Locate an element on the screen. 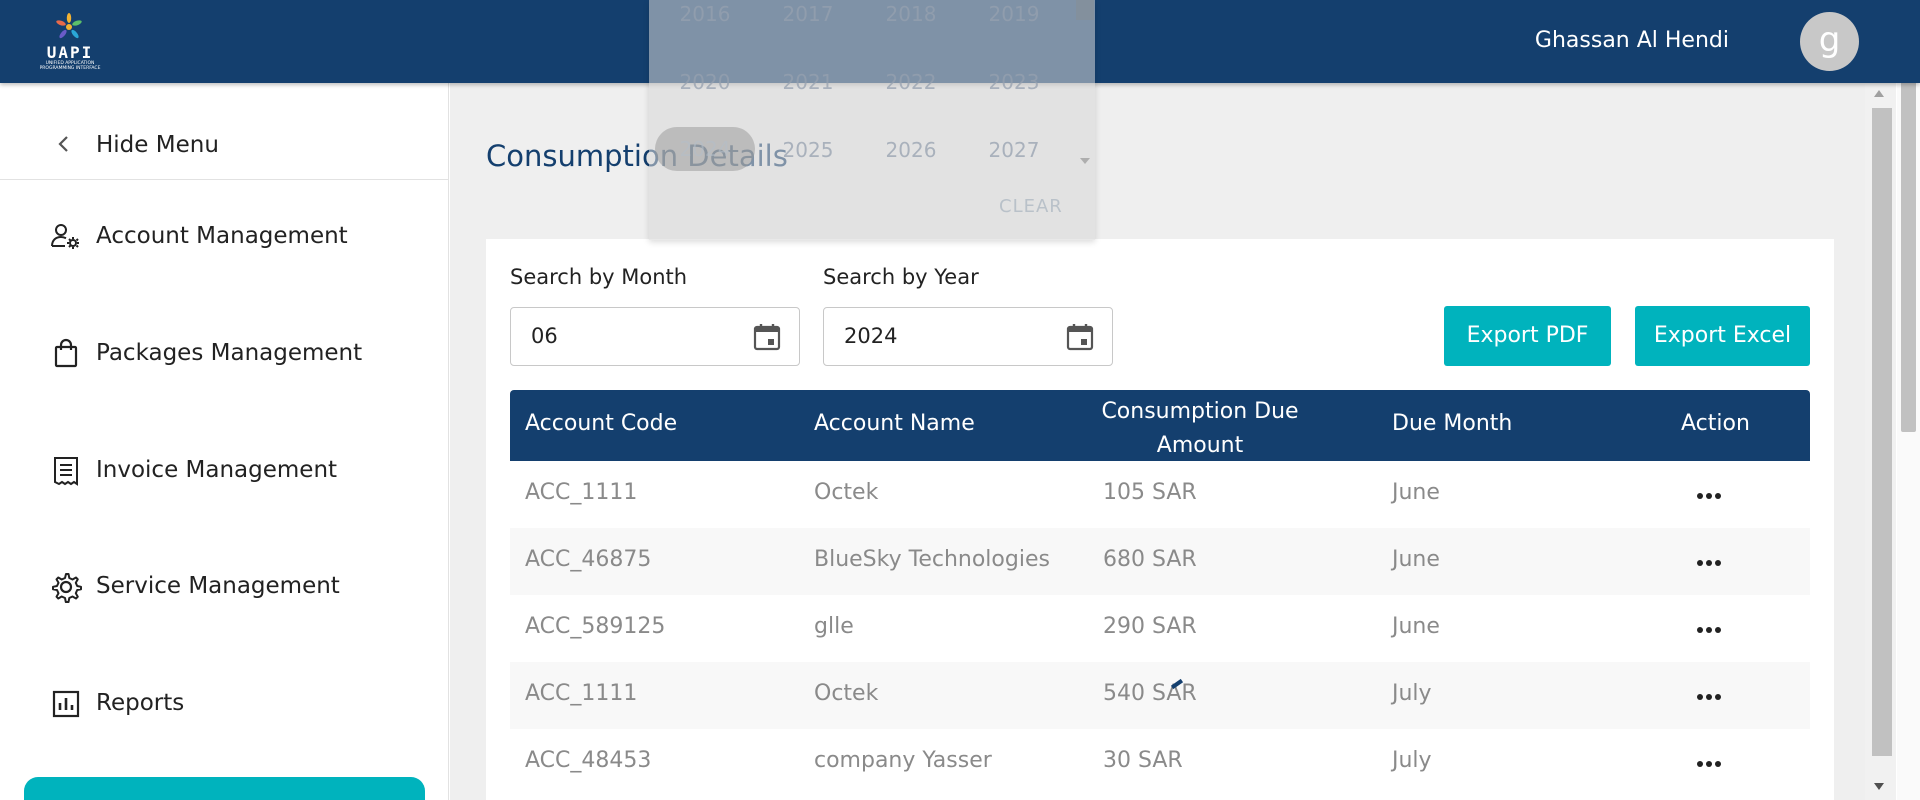 The width and height of the screenshot is (1920, 800). table-row: ACC_589125 glle 290 SAR June is located at coordinates (1160, 628).